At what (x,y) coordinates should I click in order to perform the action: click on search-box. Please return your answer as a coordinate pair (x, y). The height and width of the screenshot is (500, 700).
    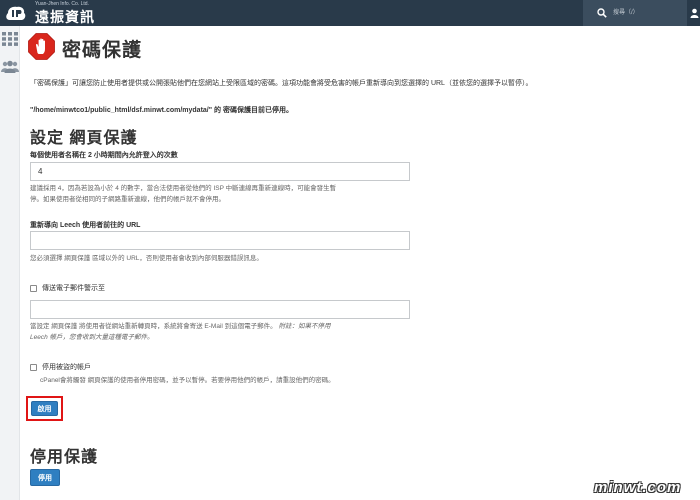
    Looking at the image, I should click on (635, 13).